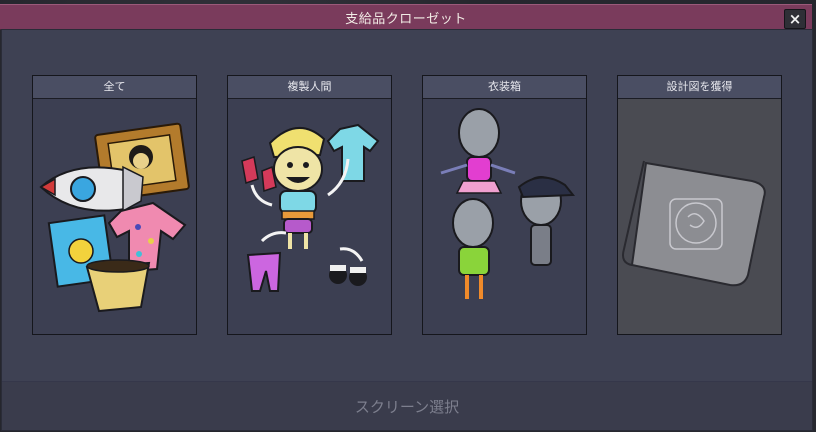  I want to click on mannequin-cap-icon, so click(546, 221).